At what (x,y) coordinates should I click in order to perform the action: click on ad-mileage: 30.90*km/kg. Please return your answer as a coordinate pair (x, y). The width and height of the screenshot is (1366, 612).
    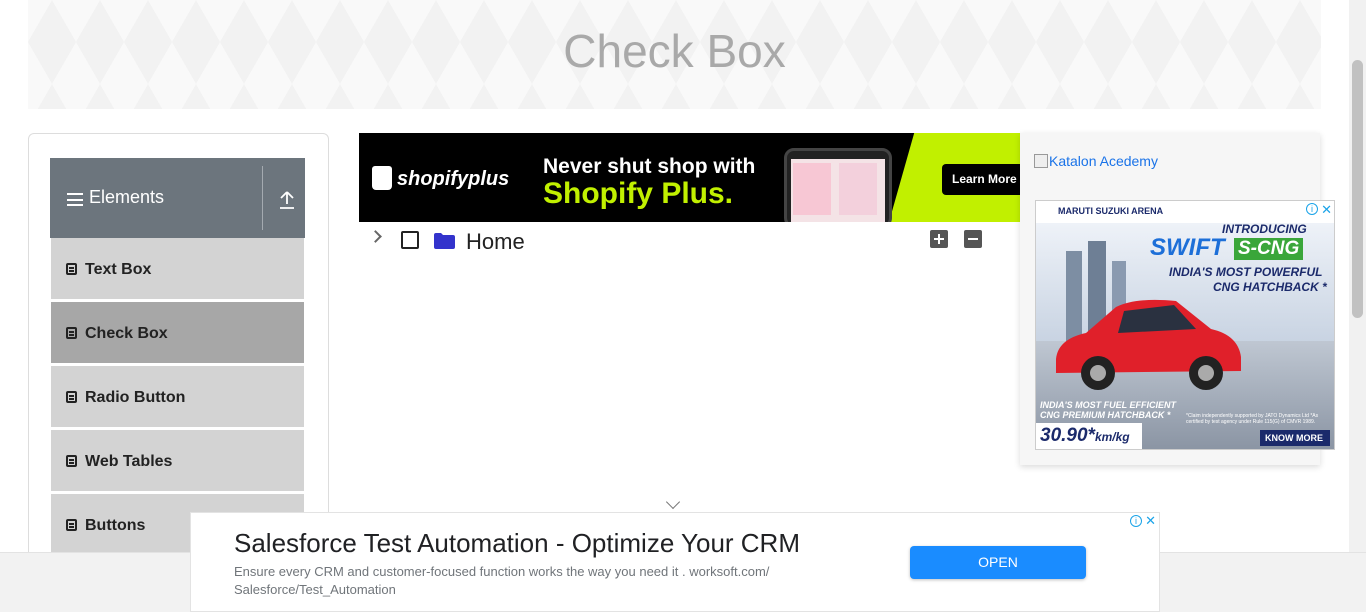
    Looking at the image, I should click on (1089, 436).